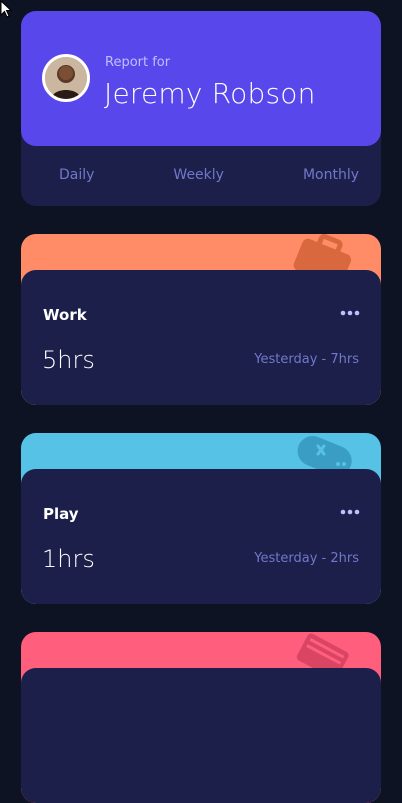  What do you see at coordinates (324, 454) in the screenshot?
I see `gamepad-icon` at bounding box center [324, 454].